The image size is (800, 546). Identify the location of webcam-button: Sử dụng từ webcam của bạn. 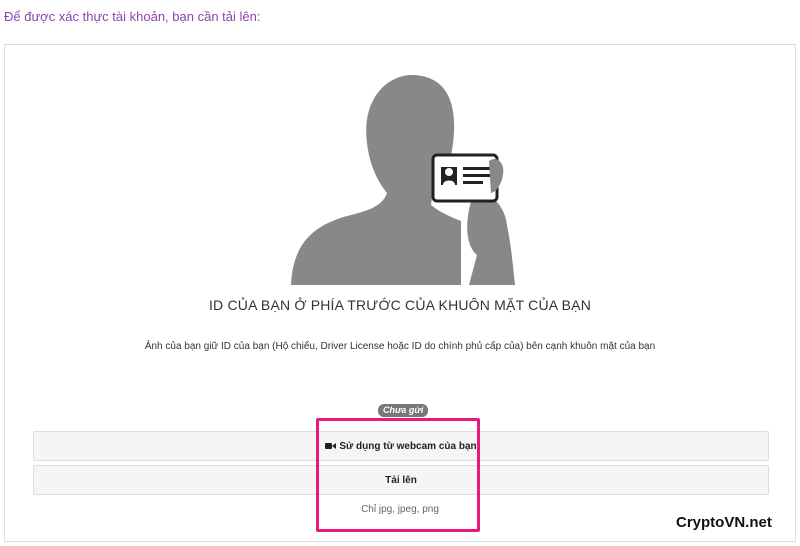
(401, 446).